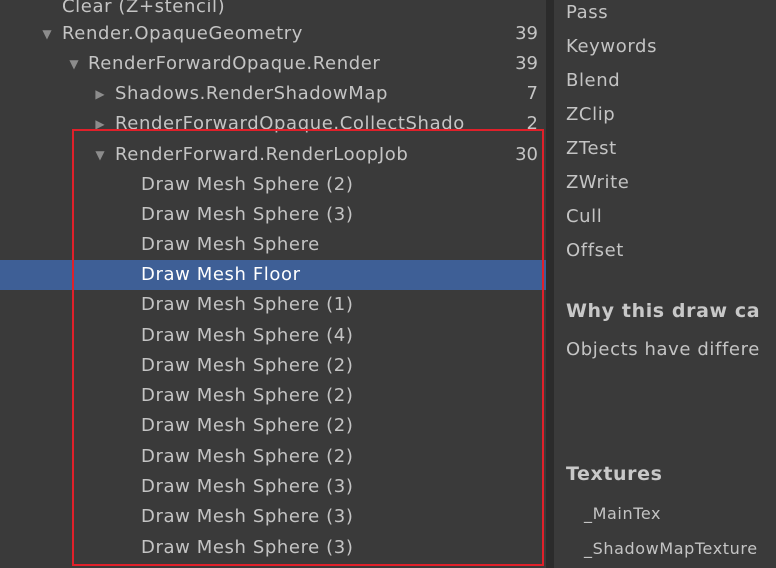 The image size is (776, 568). I want to click on texture-shadowmaptexture: _ShadowMapTexture, so click(671, 548).